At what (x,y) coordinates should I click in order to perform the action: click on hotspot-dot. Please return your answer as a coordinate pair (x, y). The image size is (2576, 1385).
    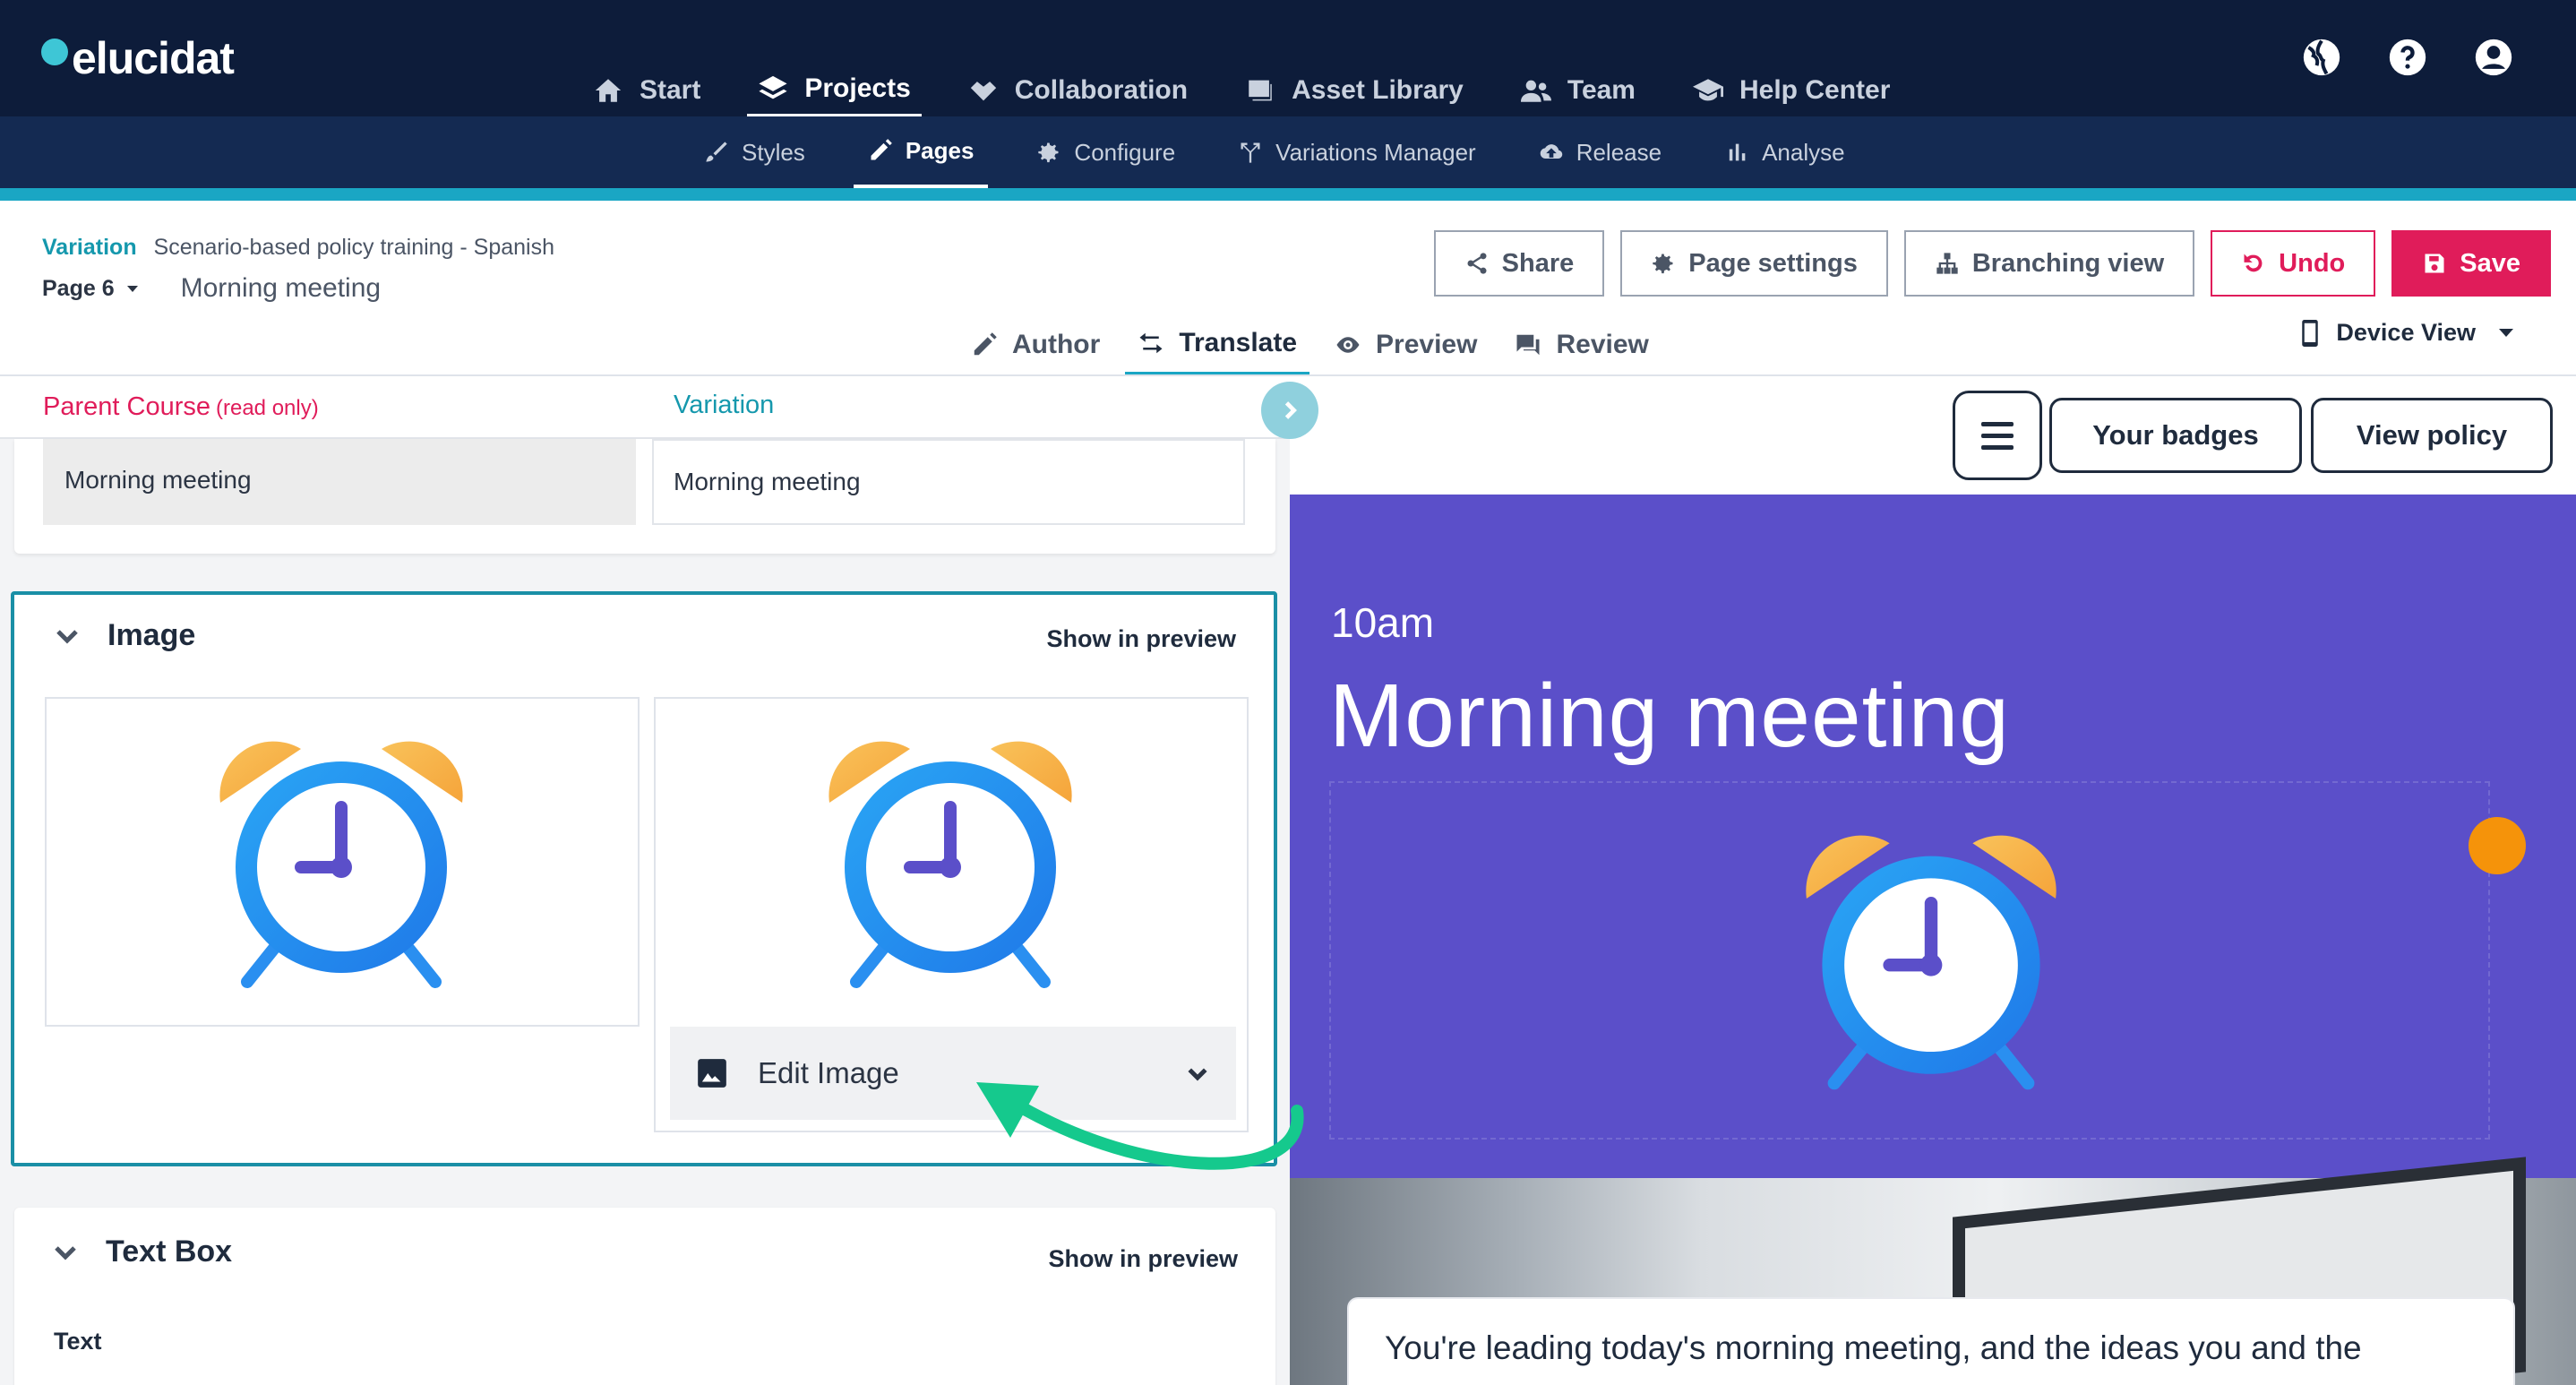
    Looking at the image, I should click on (2497, 846).